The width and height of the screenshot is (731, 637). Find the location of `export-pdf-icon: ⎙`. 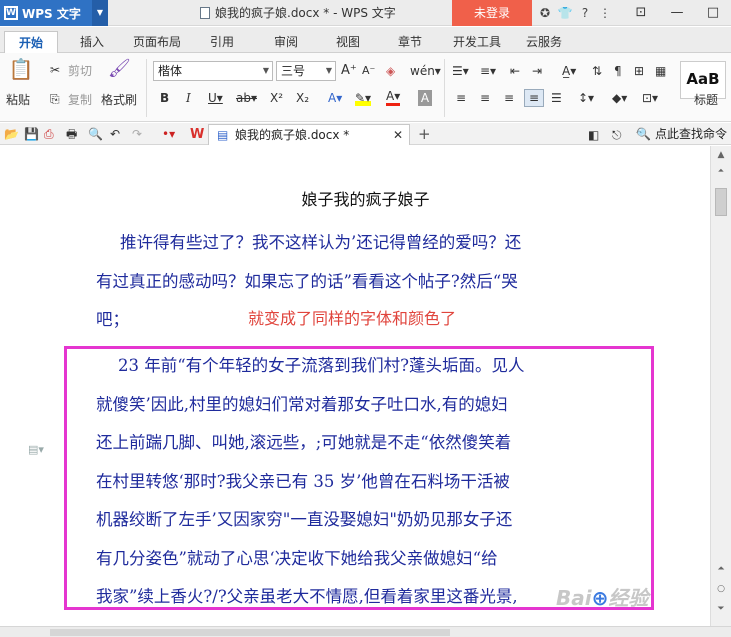

export-pdf-icon: ⎙ is located at coordinates (49, 134).